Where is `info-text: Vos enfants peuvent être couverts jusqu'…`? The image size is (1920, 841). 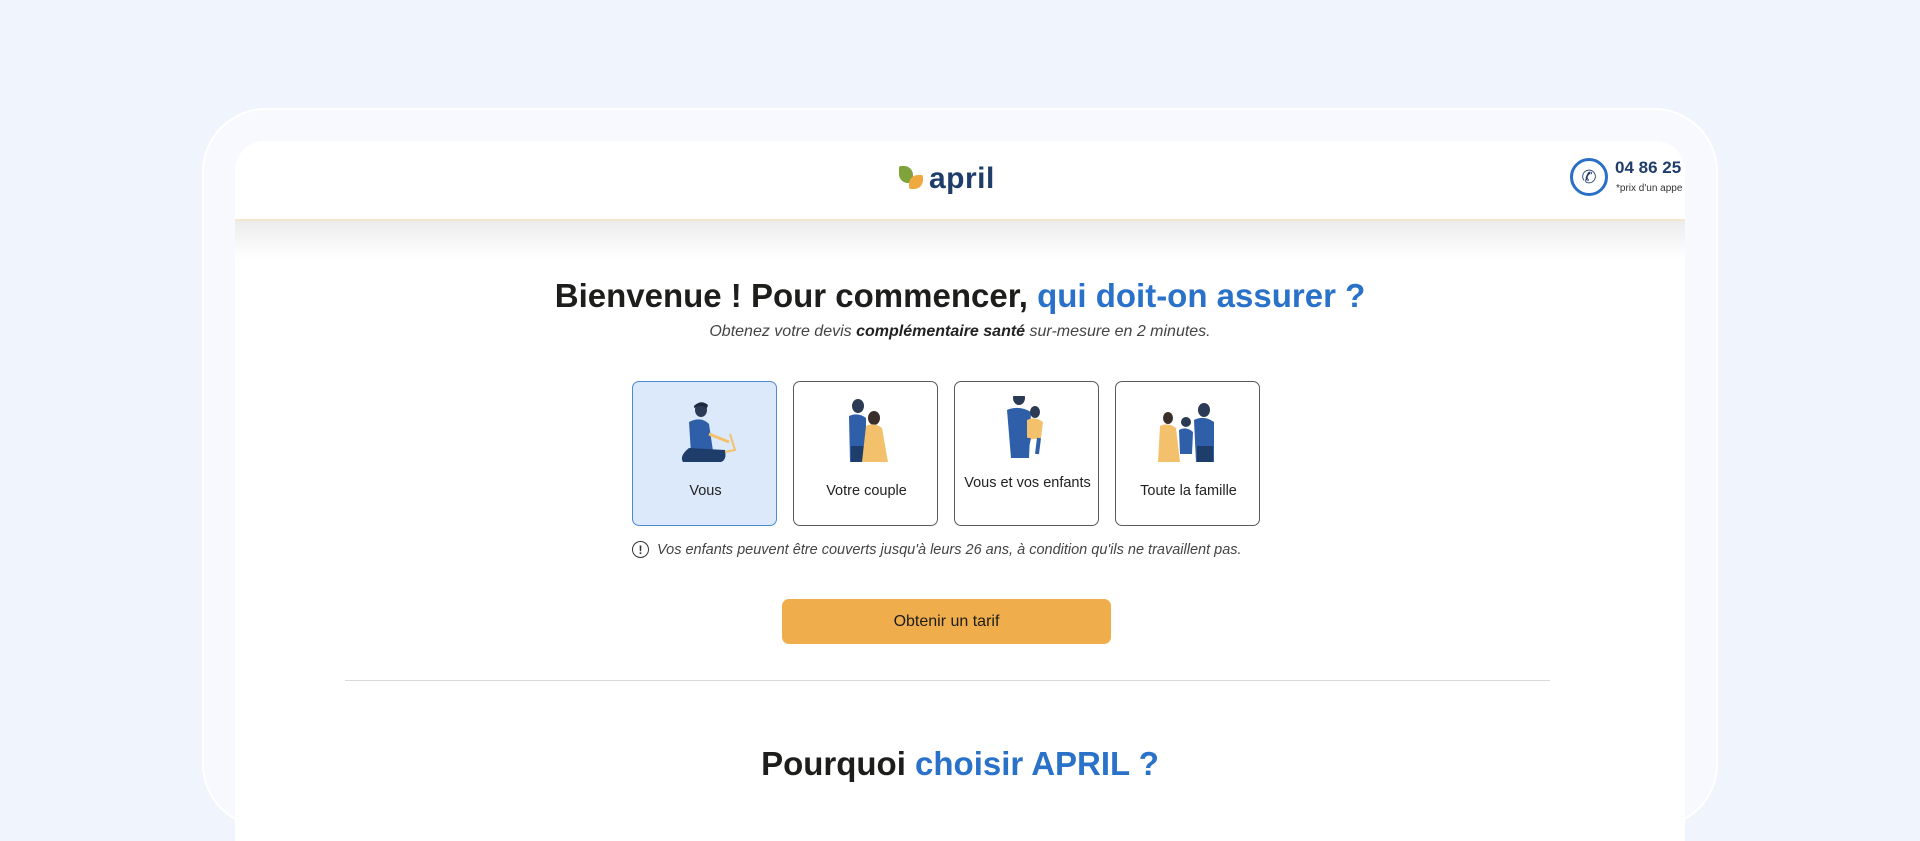
info-text: Vos enfants peuvent être couverts jusqu'… is located at coordinates (949, 549).